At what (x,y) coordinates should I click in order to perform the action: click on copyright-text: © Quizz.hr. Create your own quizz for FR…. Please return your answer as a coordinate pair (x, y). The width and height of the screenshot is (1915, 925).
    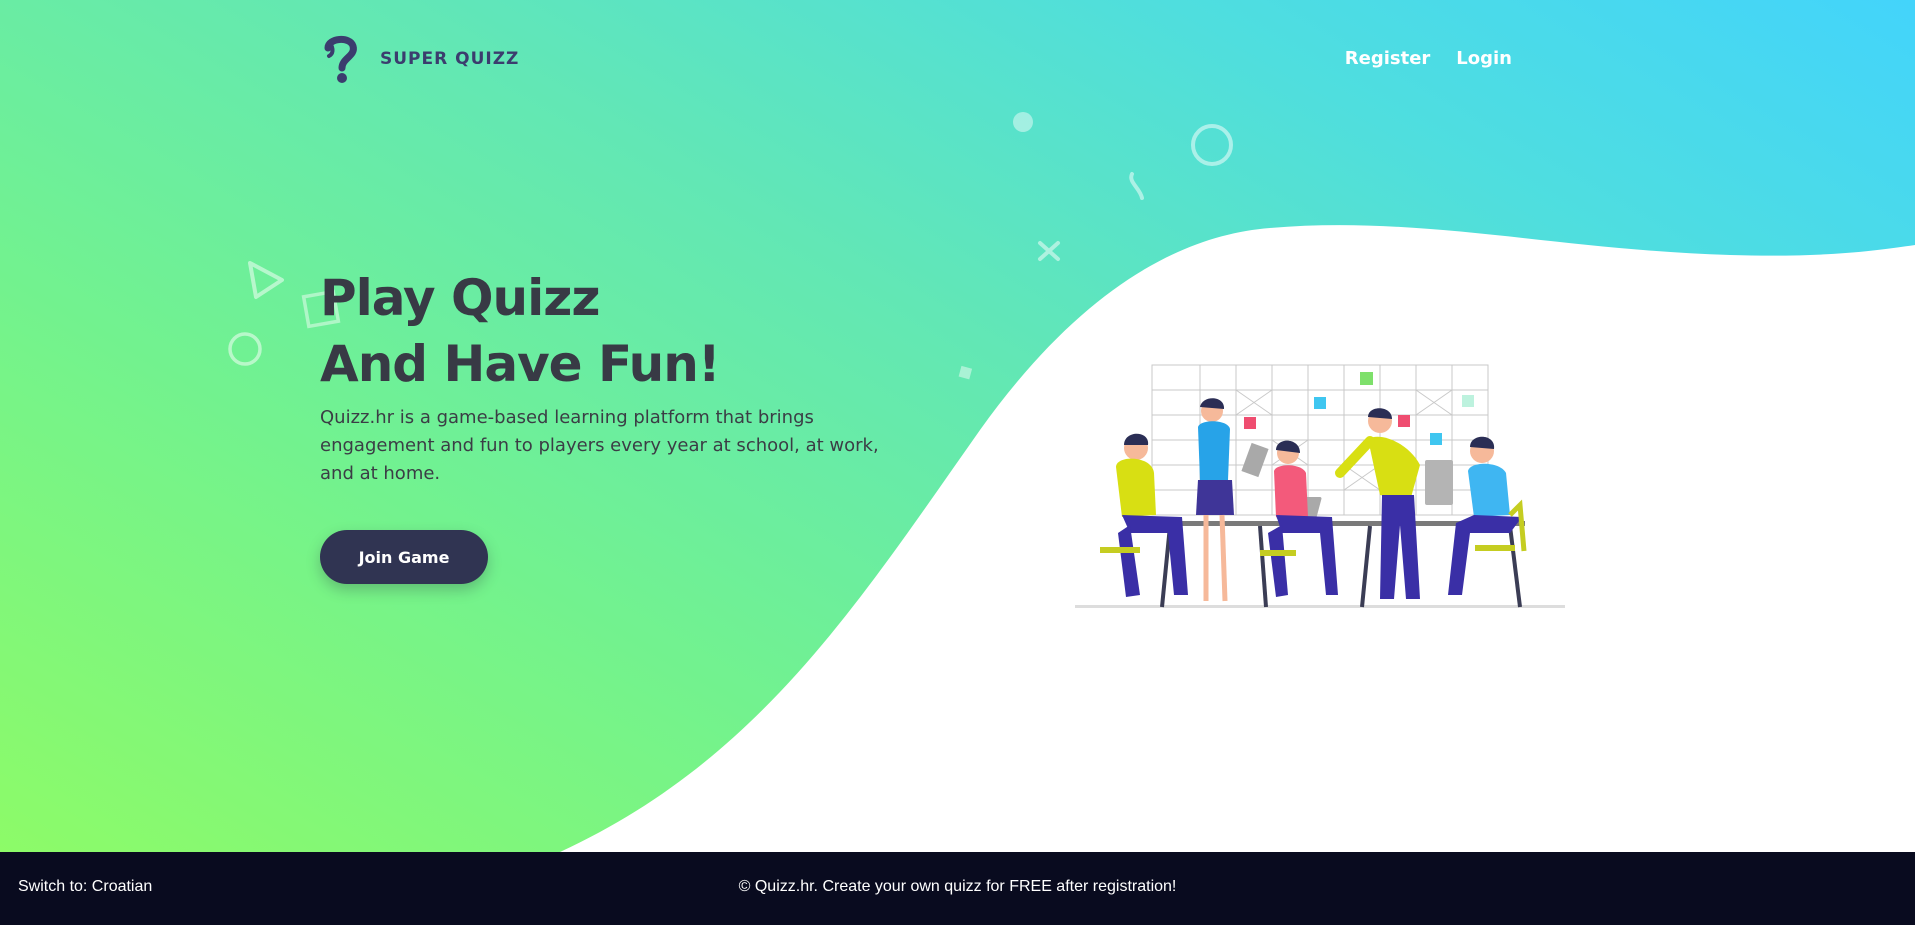
    Looking at the image, I should click on (957, 886).